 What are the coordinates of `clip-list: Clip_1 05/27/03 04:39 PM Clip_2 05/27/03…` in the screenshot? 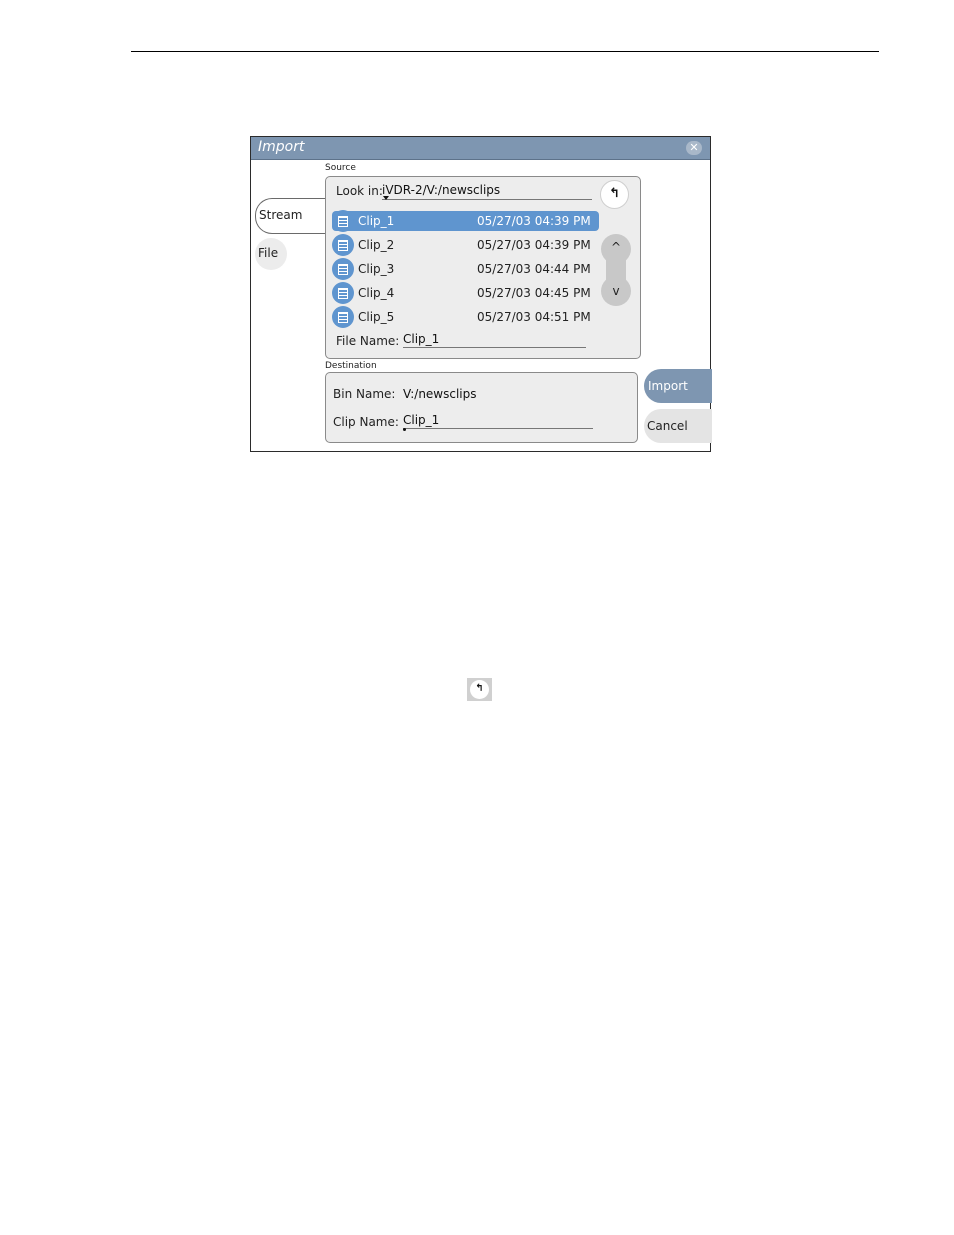 It's located at (467, 270).